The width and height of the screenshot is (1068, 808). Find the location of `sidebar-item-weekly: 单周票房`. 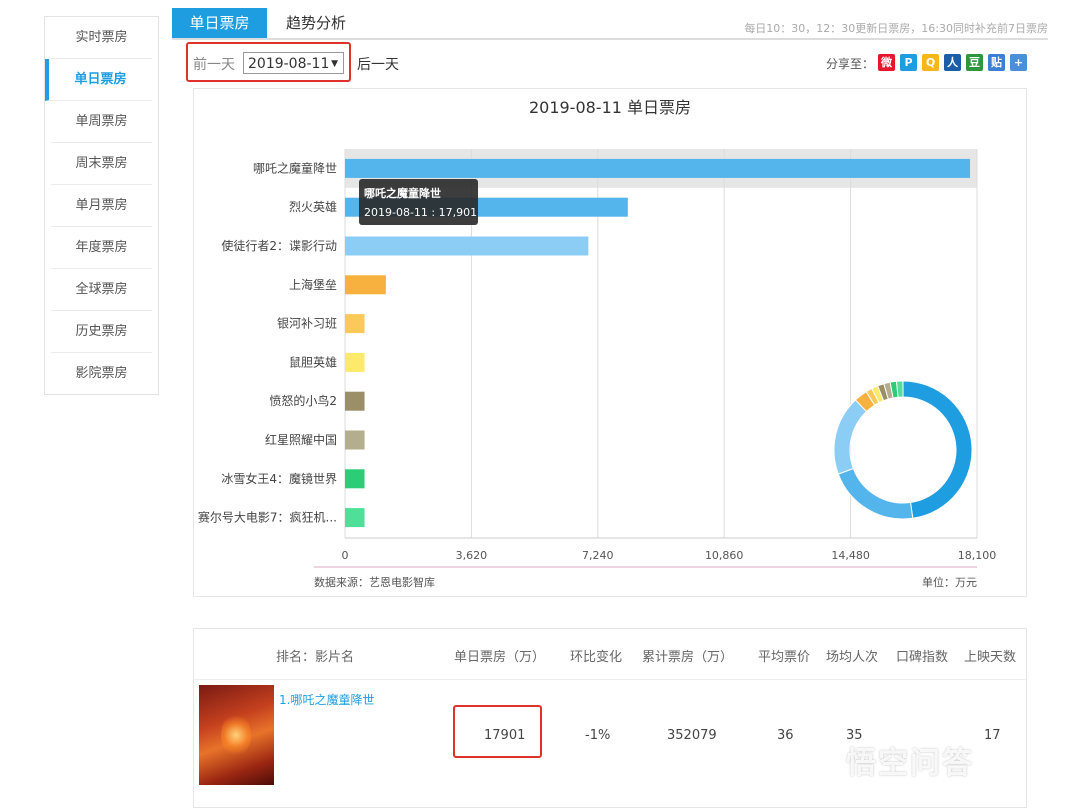

sidebar-item-weekly: 单周票房 is located at coordinates (101, 122).